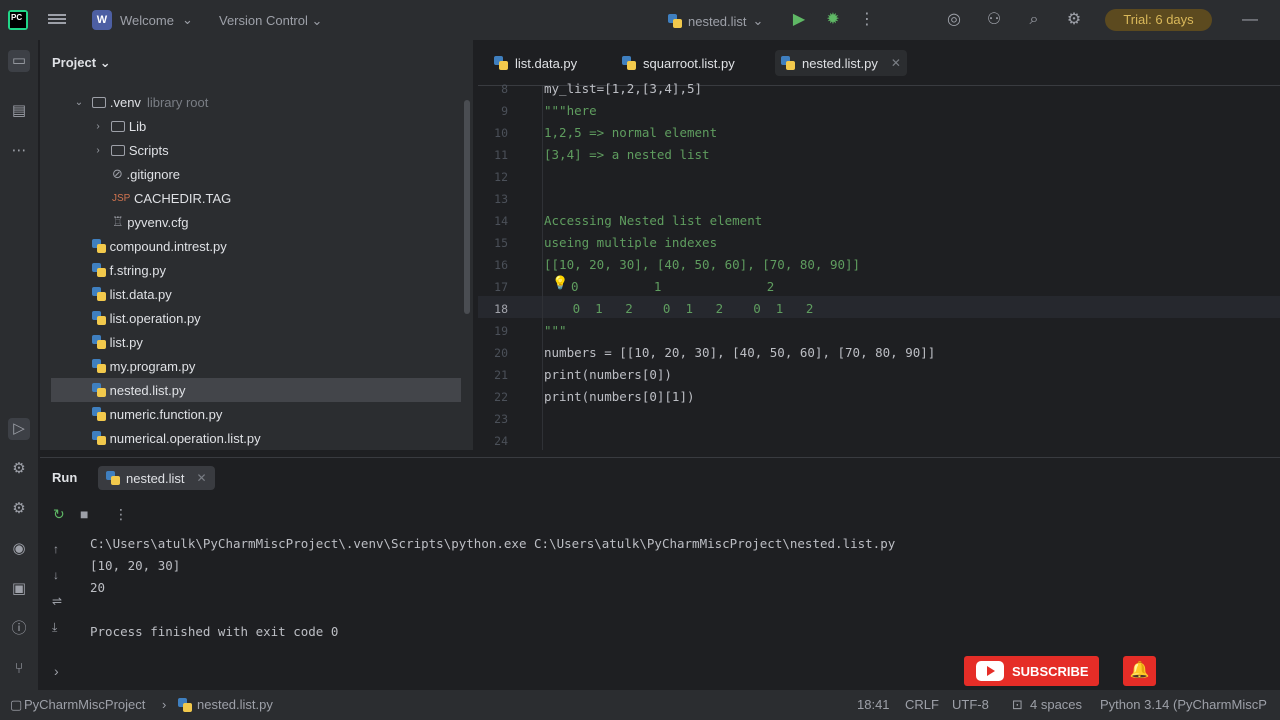 The height and width of the screenshot is (720, 1280). I want to click on tree-item-numeric-function: numeric.function.py, so click(256, 414).